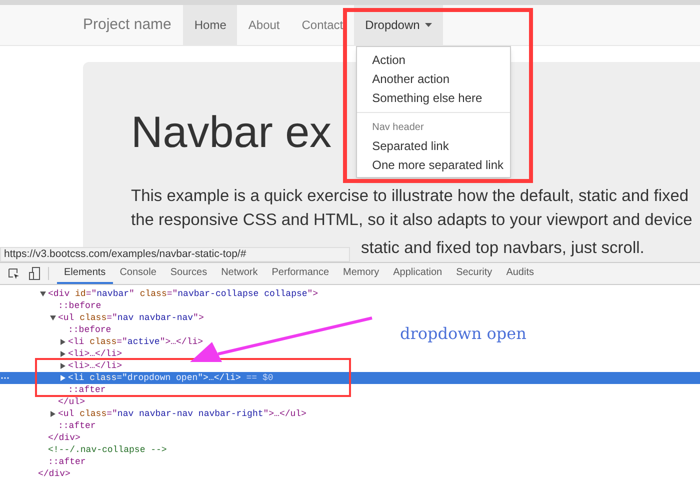  Describe the element at coordinates (264, 25) in the screenshot. I see `nav-link: About` at that location.